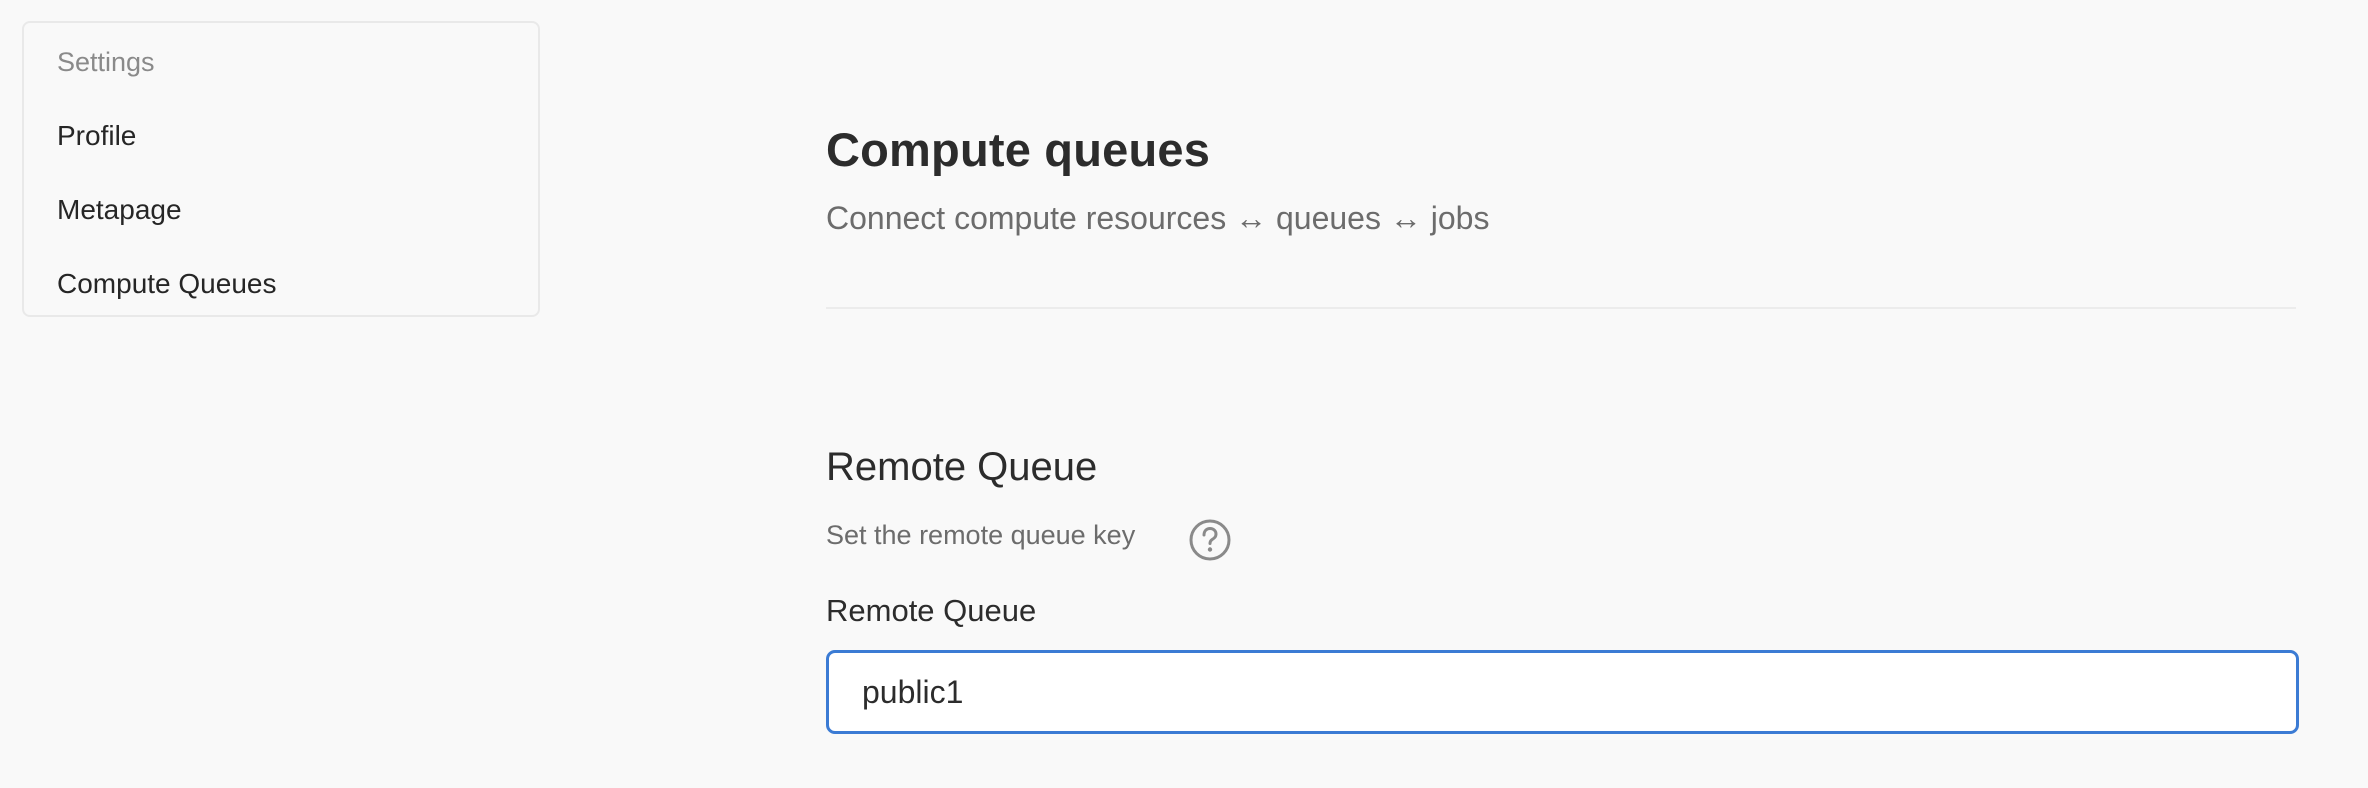  What do you see at coordinates (981, 535) in the screenshot?
I see `section-description: Set the remote queue key` at bounding box center [981, 535].